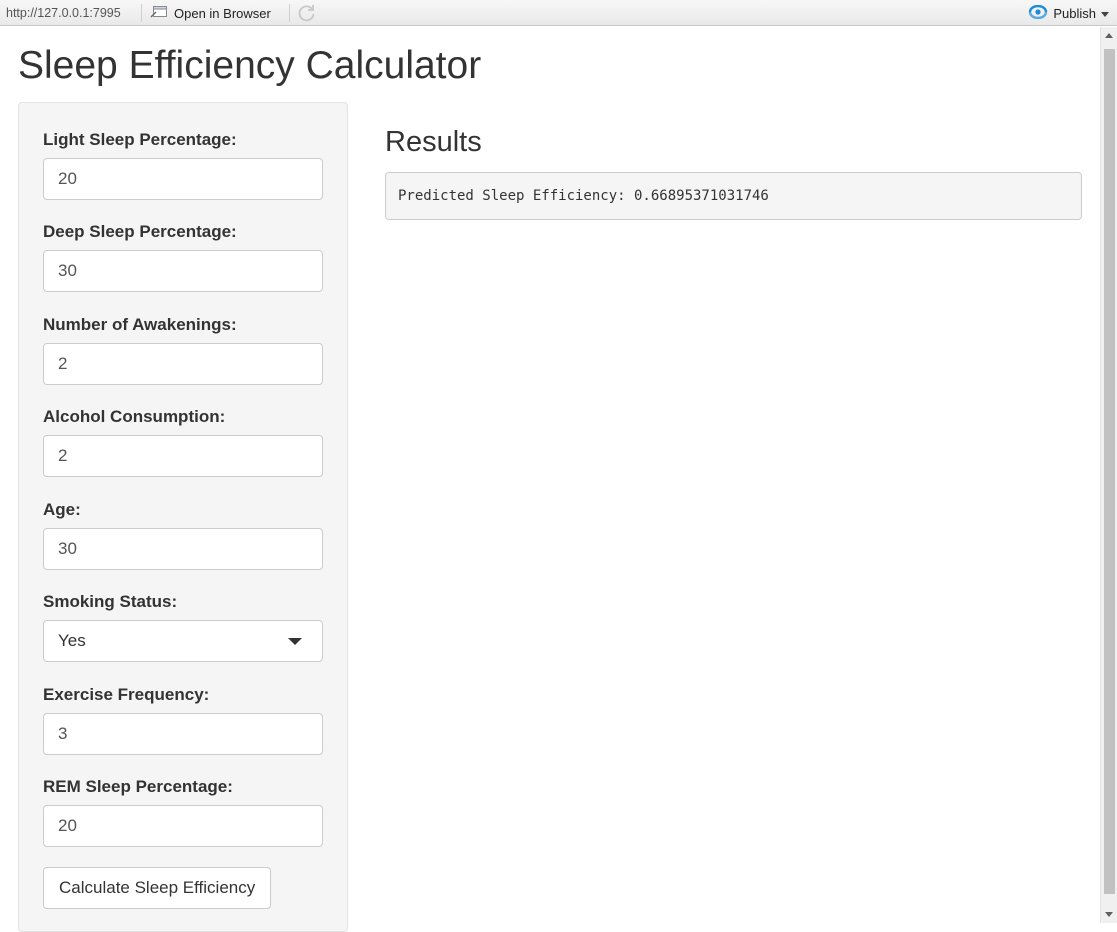 The width and height of the screenshot is (1117, 932). Describe the element at coordinates (1109, 471) in the screenshot. I see `scrollbar-thumb` at that location.